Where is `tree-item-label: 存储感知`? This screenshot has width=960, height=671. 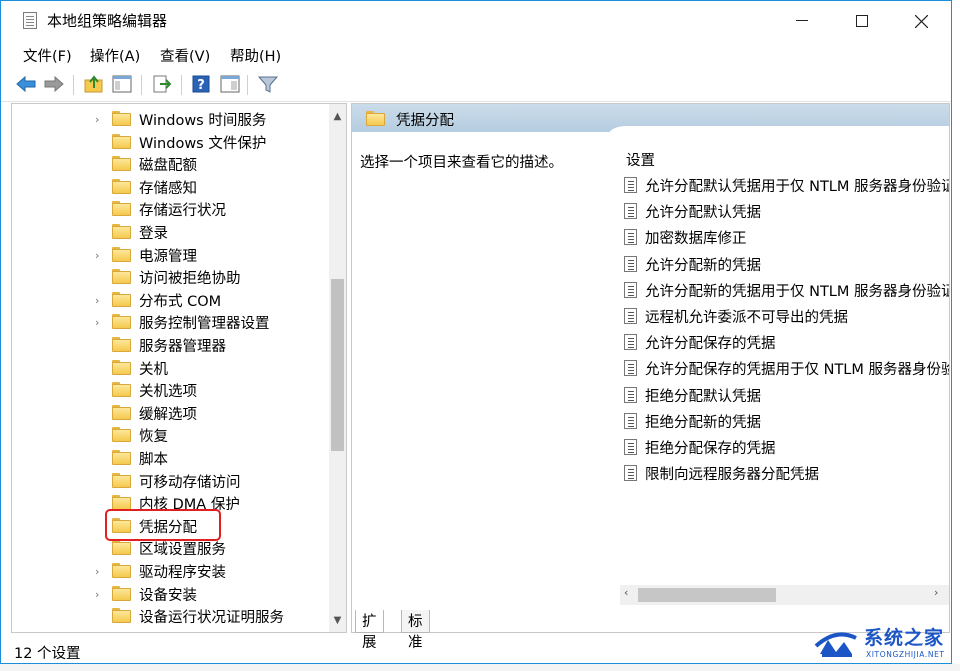
tree-item-label: 存储感知 is located at coordinates (168, 188).